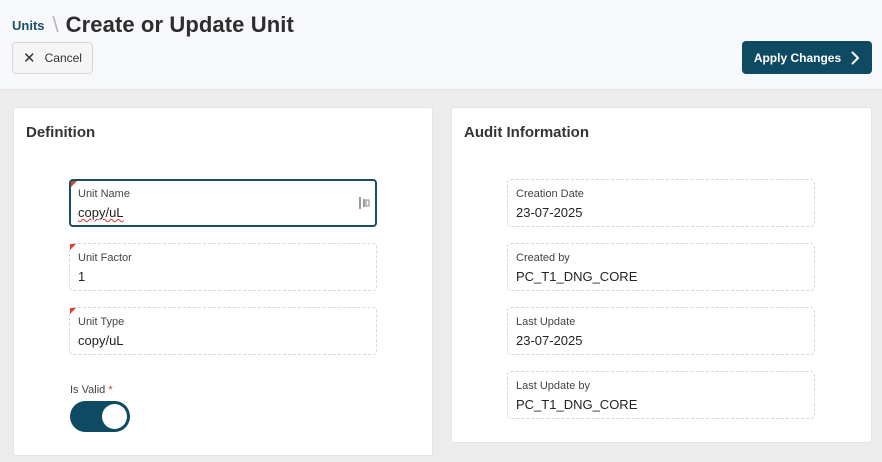  What do you see at coordinates (104, 194) in the screenshot?
I see `unit-name-label: Unit Name` at bounding box center [104, 194].